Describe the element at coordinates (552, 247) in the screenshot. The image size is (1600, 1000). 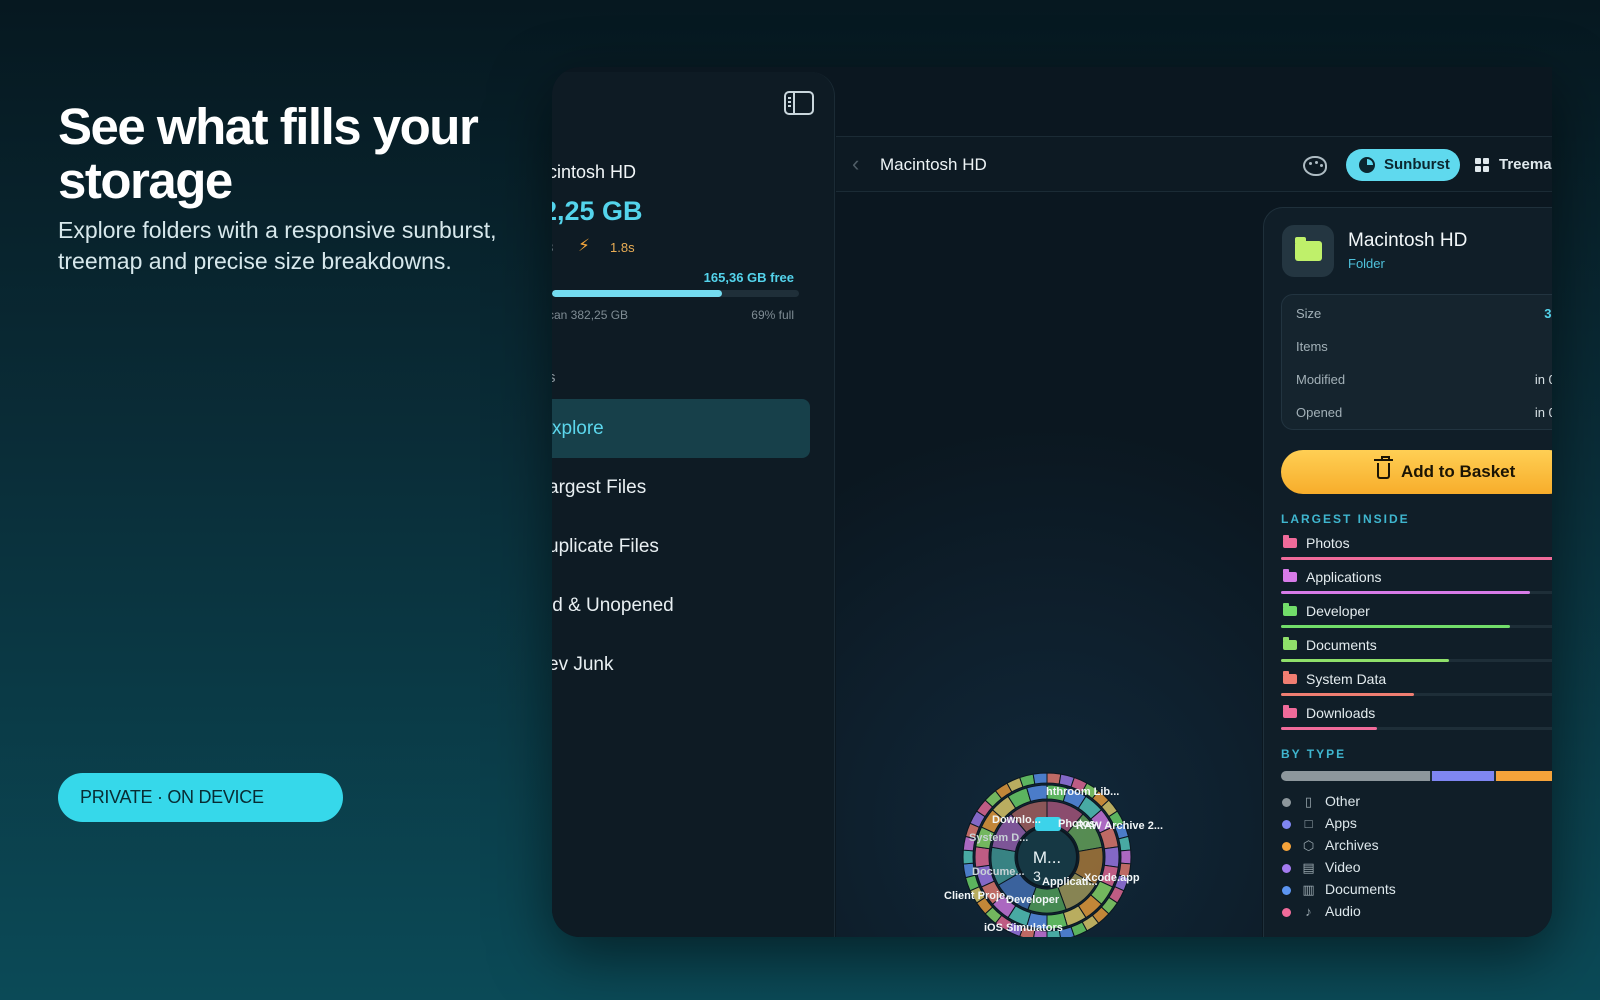
I see `disk-stat: 3` at that location.